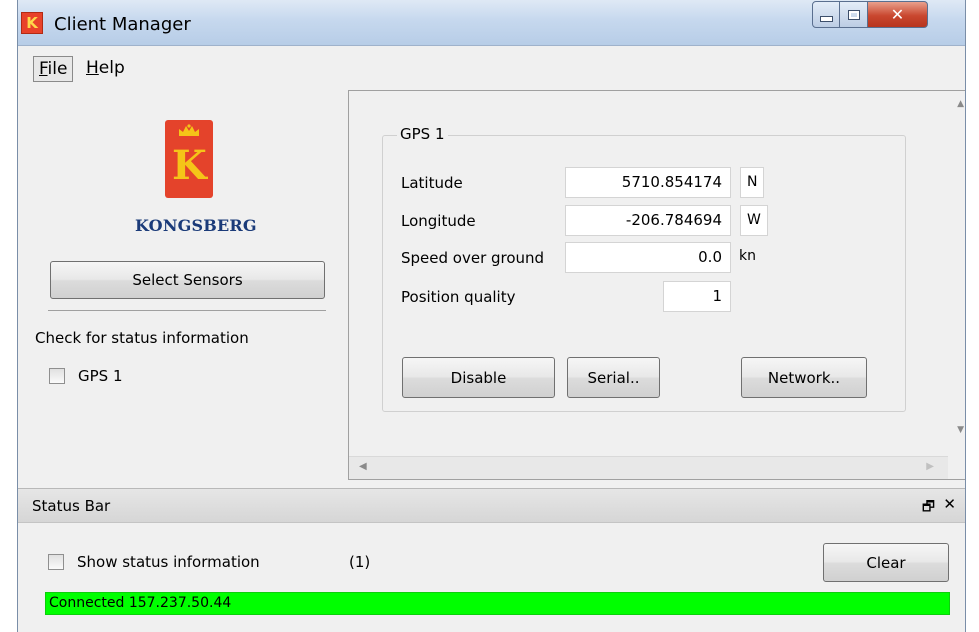 This screenshot has height=632, width=979. What do you see at coordinates (196, 225) in the screenshot?
I see `brand-name: KONGSBERG` at bounding box center [196, 225].